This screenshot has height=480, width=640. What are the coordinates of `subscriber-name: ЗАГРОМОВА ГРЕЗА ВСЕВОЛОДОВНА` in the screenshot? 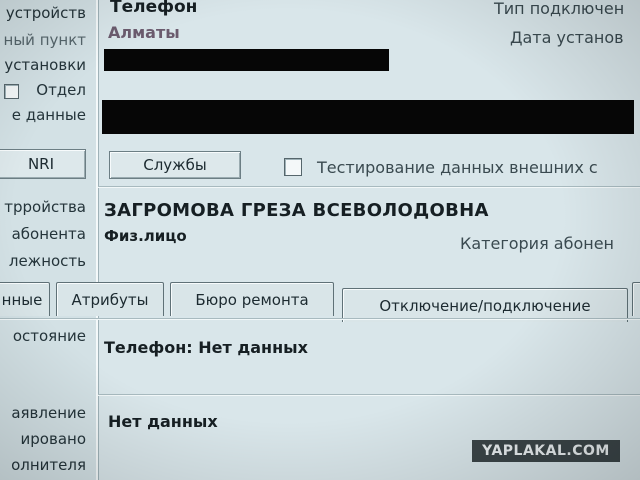 It's located at (296, 210).